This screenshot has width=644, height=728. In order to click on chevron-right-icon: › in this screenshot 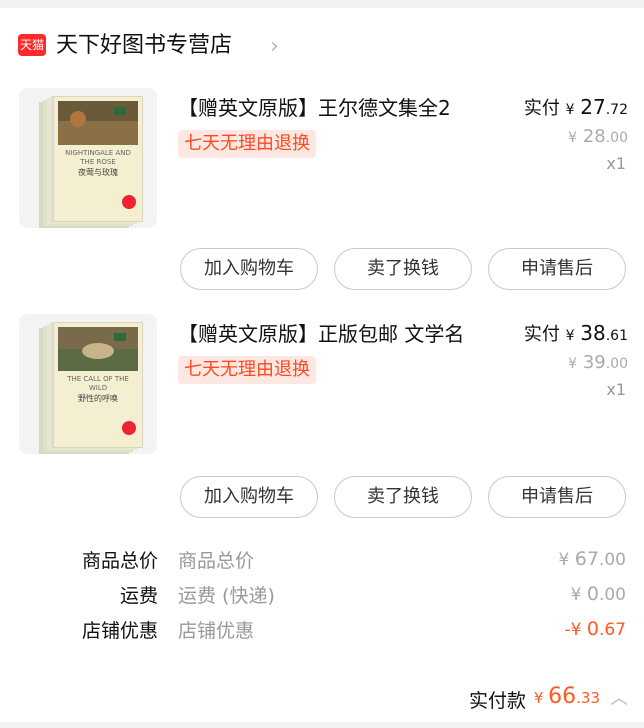, I will do `click(274, 46)`.